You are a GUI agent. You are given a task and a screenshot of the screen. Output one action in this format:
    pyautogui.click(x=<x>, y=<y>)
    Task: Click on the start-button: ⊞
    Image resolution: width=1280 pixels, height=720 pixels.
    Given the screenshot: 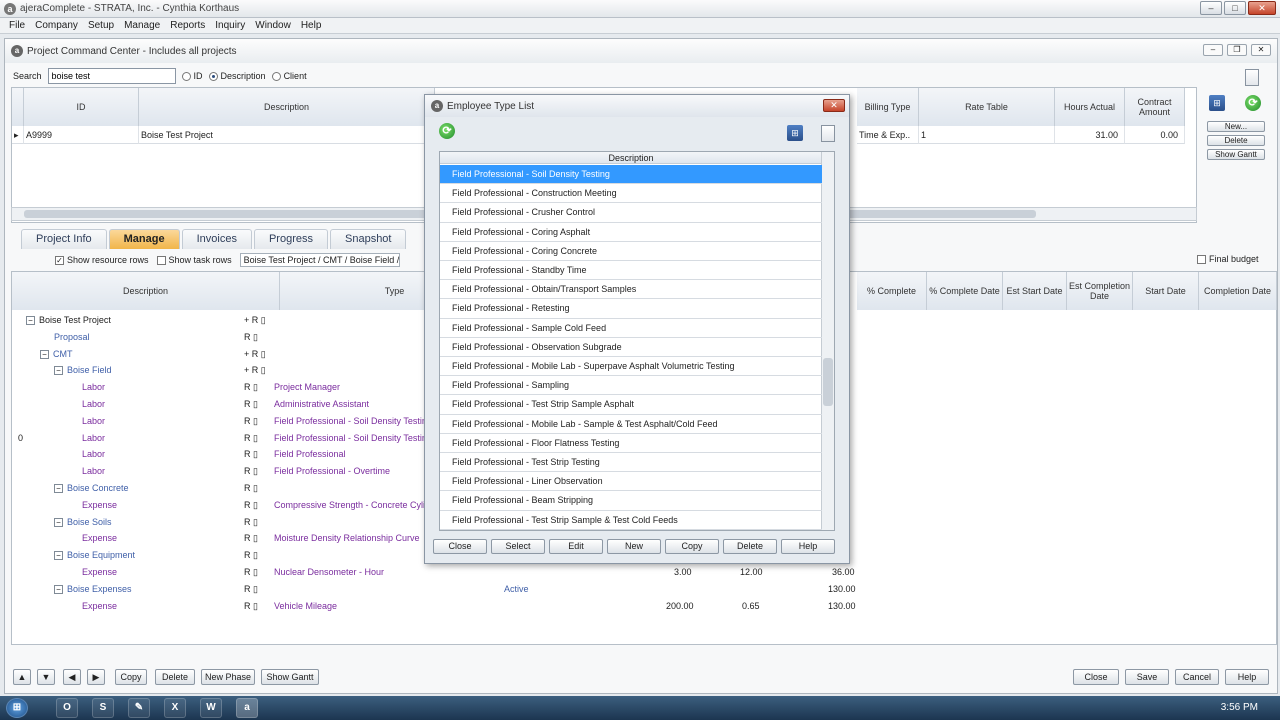 What is the action you would take?
    pyautogui.click(x=17, y=708)
    